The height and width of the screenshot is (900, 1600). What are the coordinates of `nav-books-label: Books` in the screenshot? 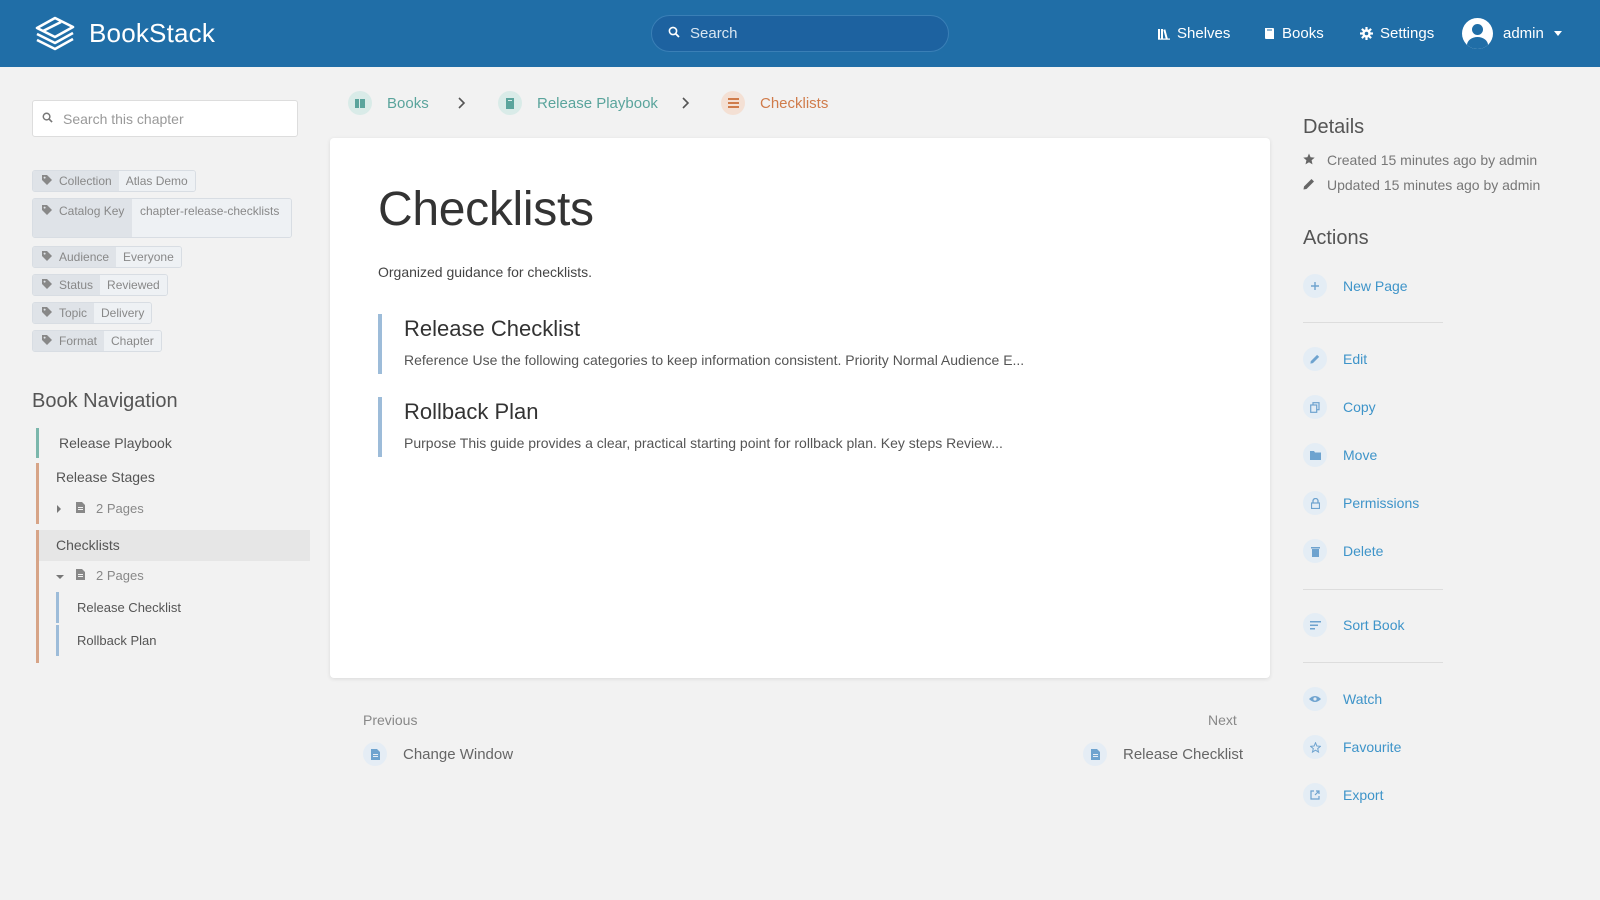 It's located at (1303, 33).